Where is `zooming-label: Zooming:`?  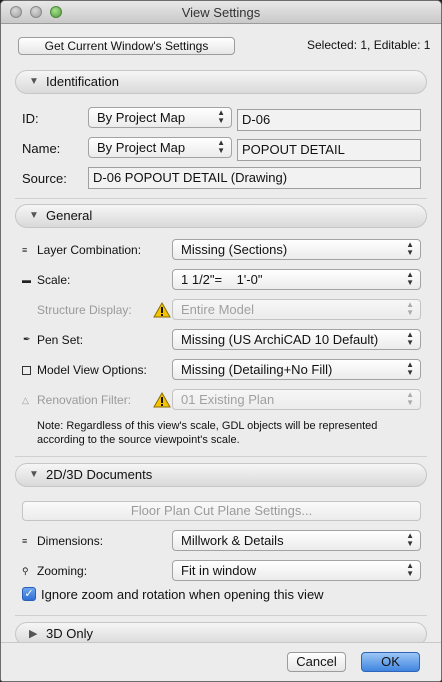 zooming-label: Zooming: is located at coordinates (62, 571).